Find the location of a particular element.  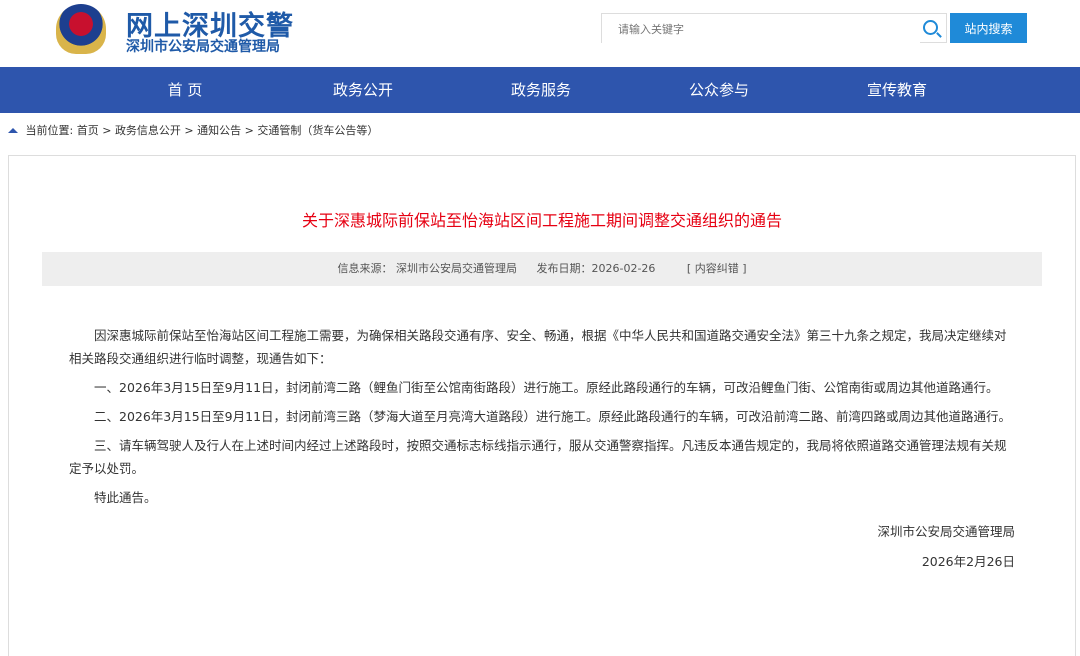

sign-date: 2026年2月26日 is located at coordinates (968, 561).